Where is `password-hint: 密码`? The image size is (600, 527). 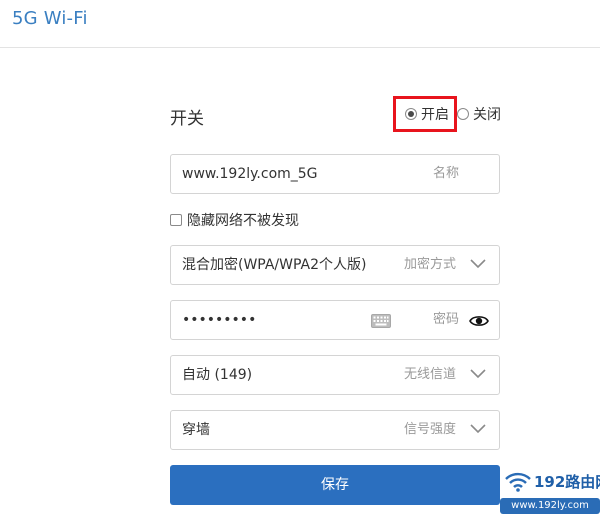 password-hint: 密码 is located at coordinates (446, 319).